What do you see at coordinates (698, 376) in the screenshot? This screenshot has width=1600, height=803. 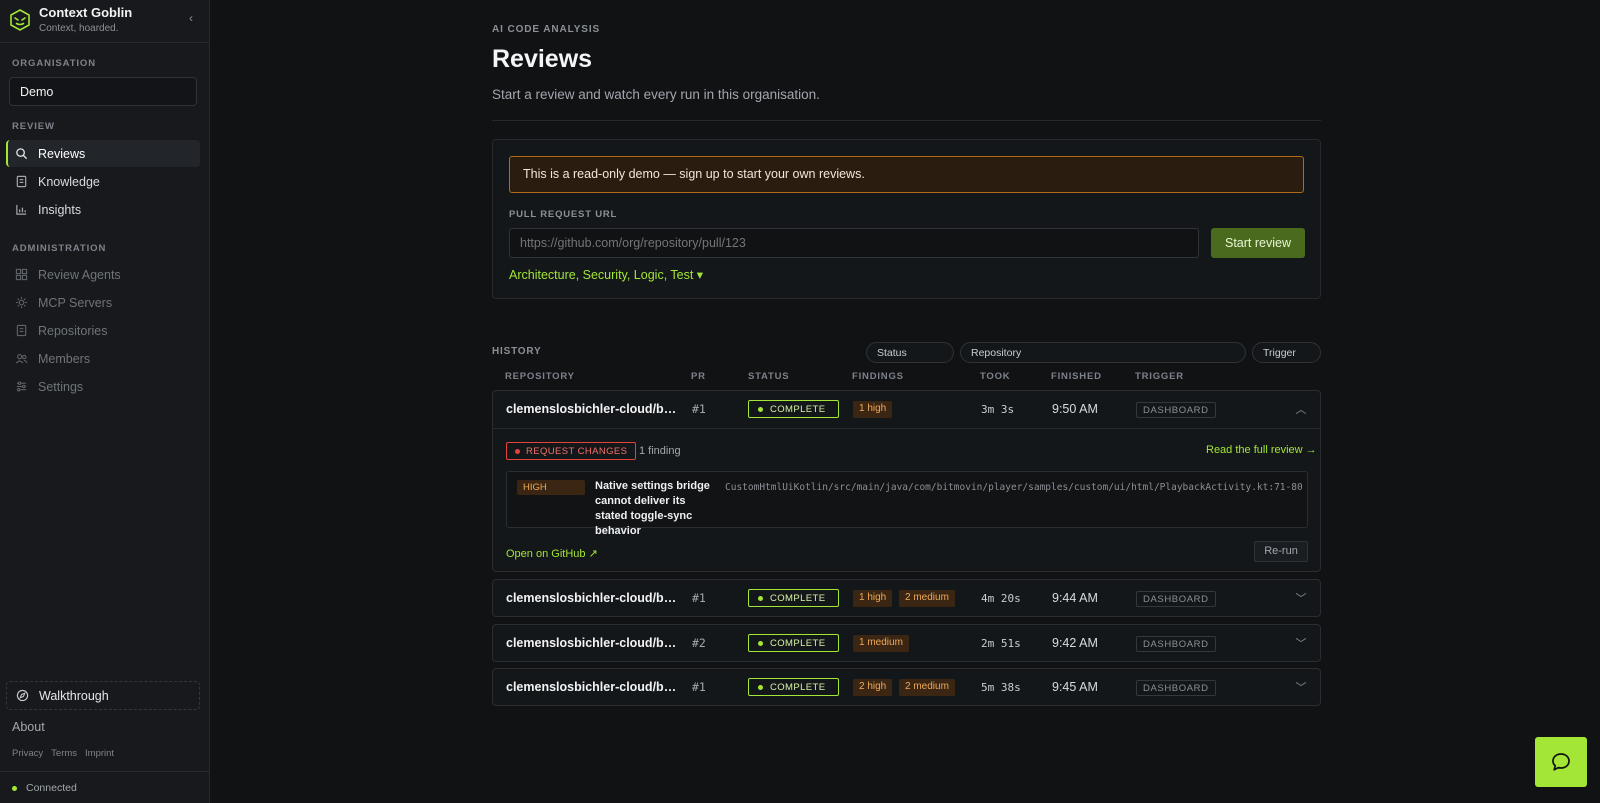 I see `column-header-pr: PR` at bounding box center [698, 376].